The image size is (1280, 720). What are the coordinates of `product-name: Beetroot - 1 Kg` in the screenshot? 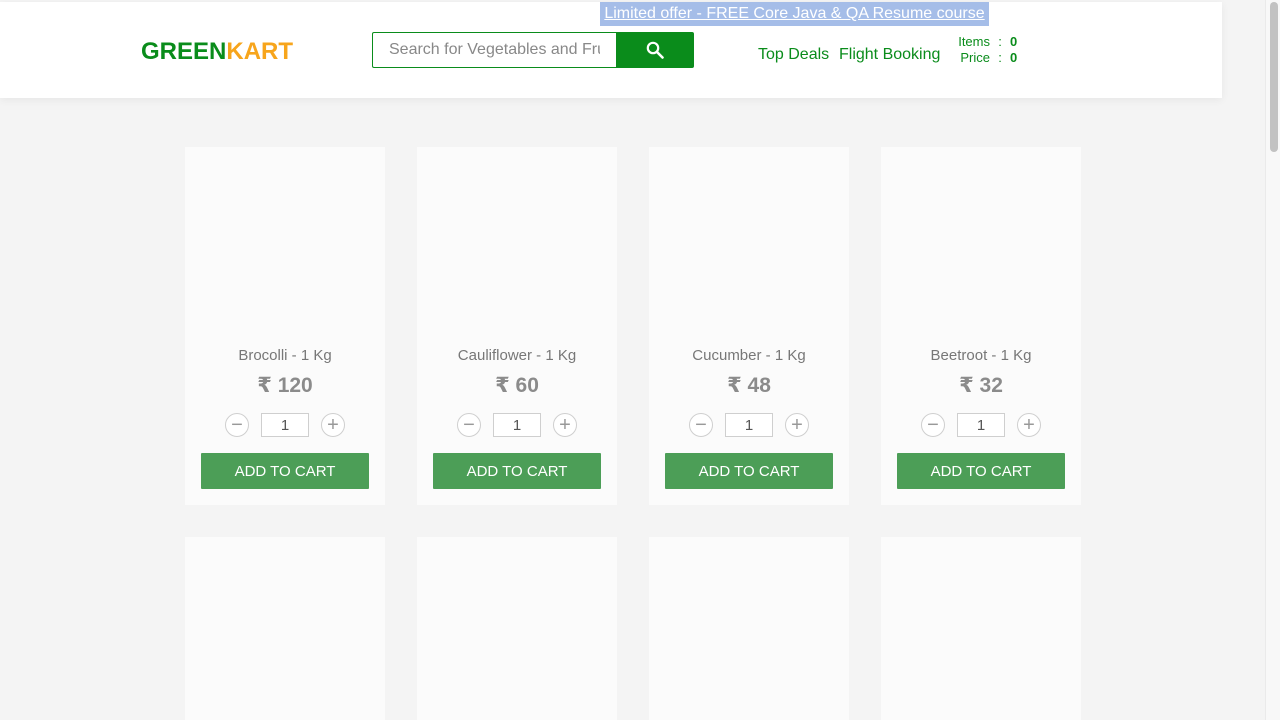 It's located at (981, 355).